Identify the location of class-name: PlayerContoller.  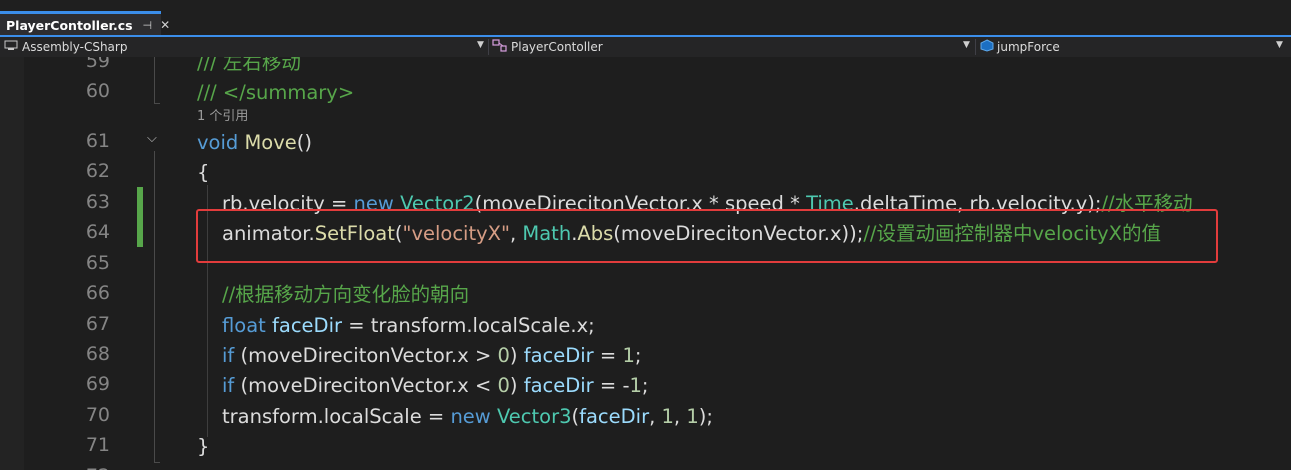
(557, 47).